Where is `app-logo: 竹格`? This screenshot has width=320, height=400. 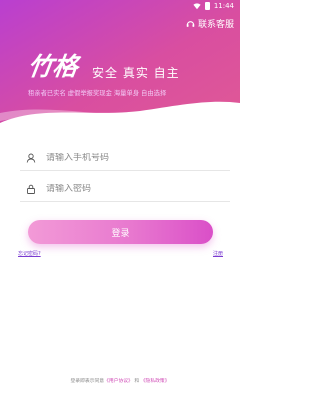
app-logo: 竹格 is located at coordinates (56, 66).